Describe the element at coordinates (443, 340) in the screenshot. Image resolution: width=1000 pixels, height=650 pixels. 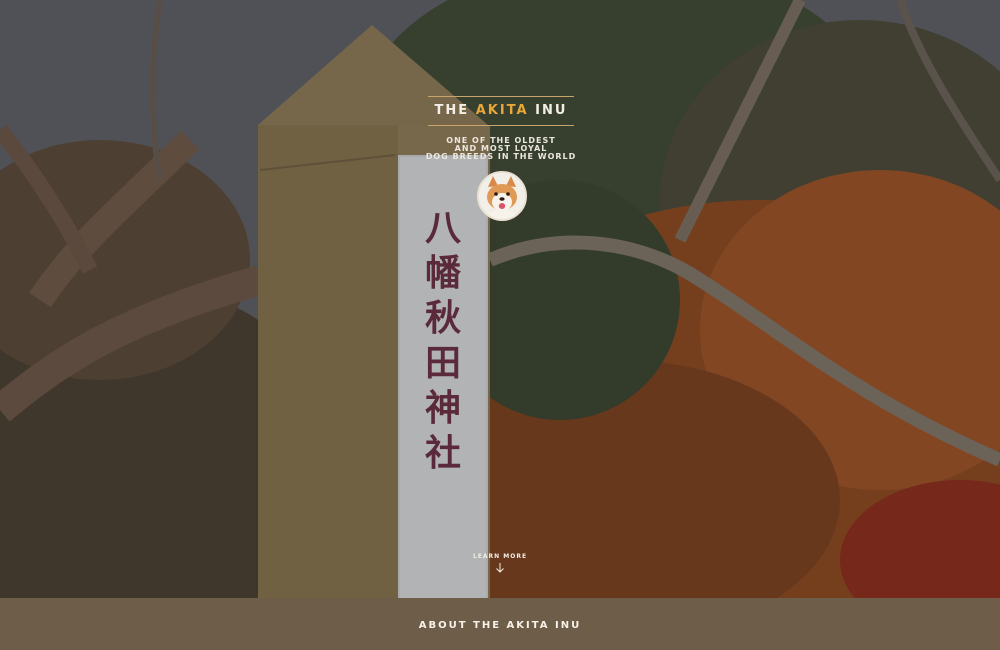
I see `pillar-inscription: 八 幡 秋 田 神 社` at that location.